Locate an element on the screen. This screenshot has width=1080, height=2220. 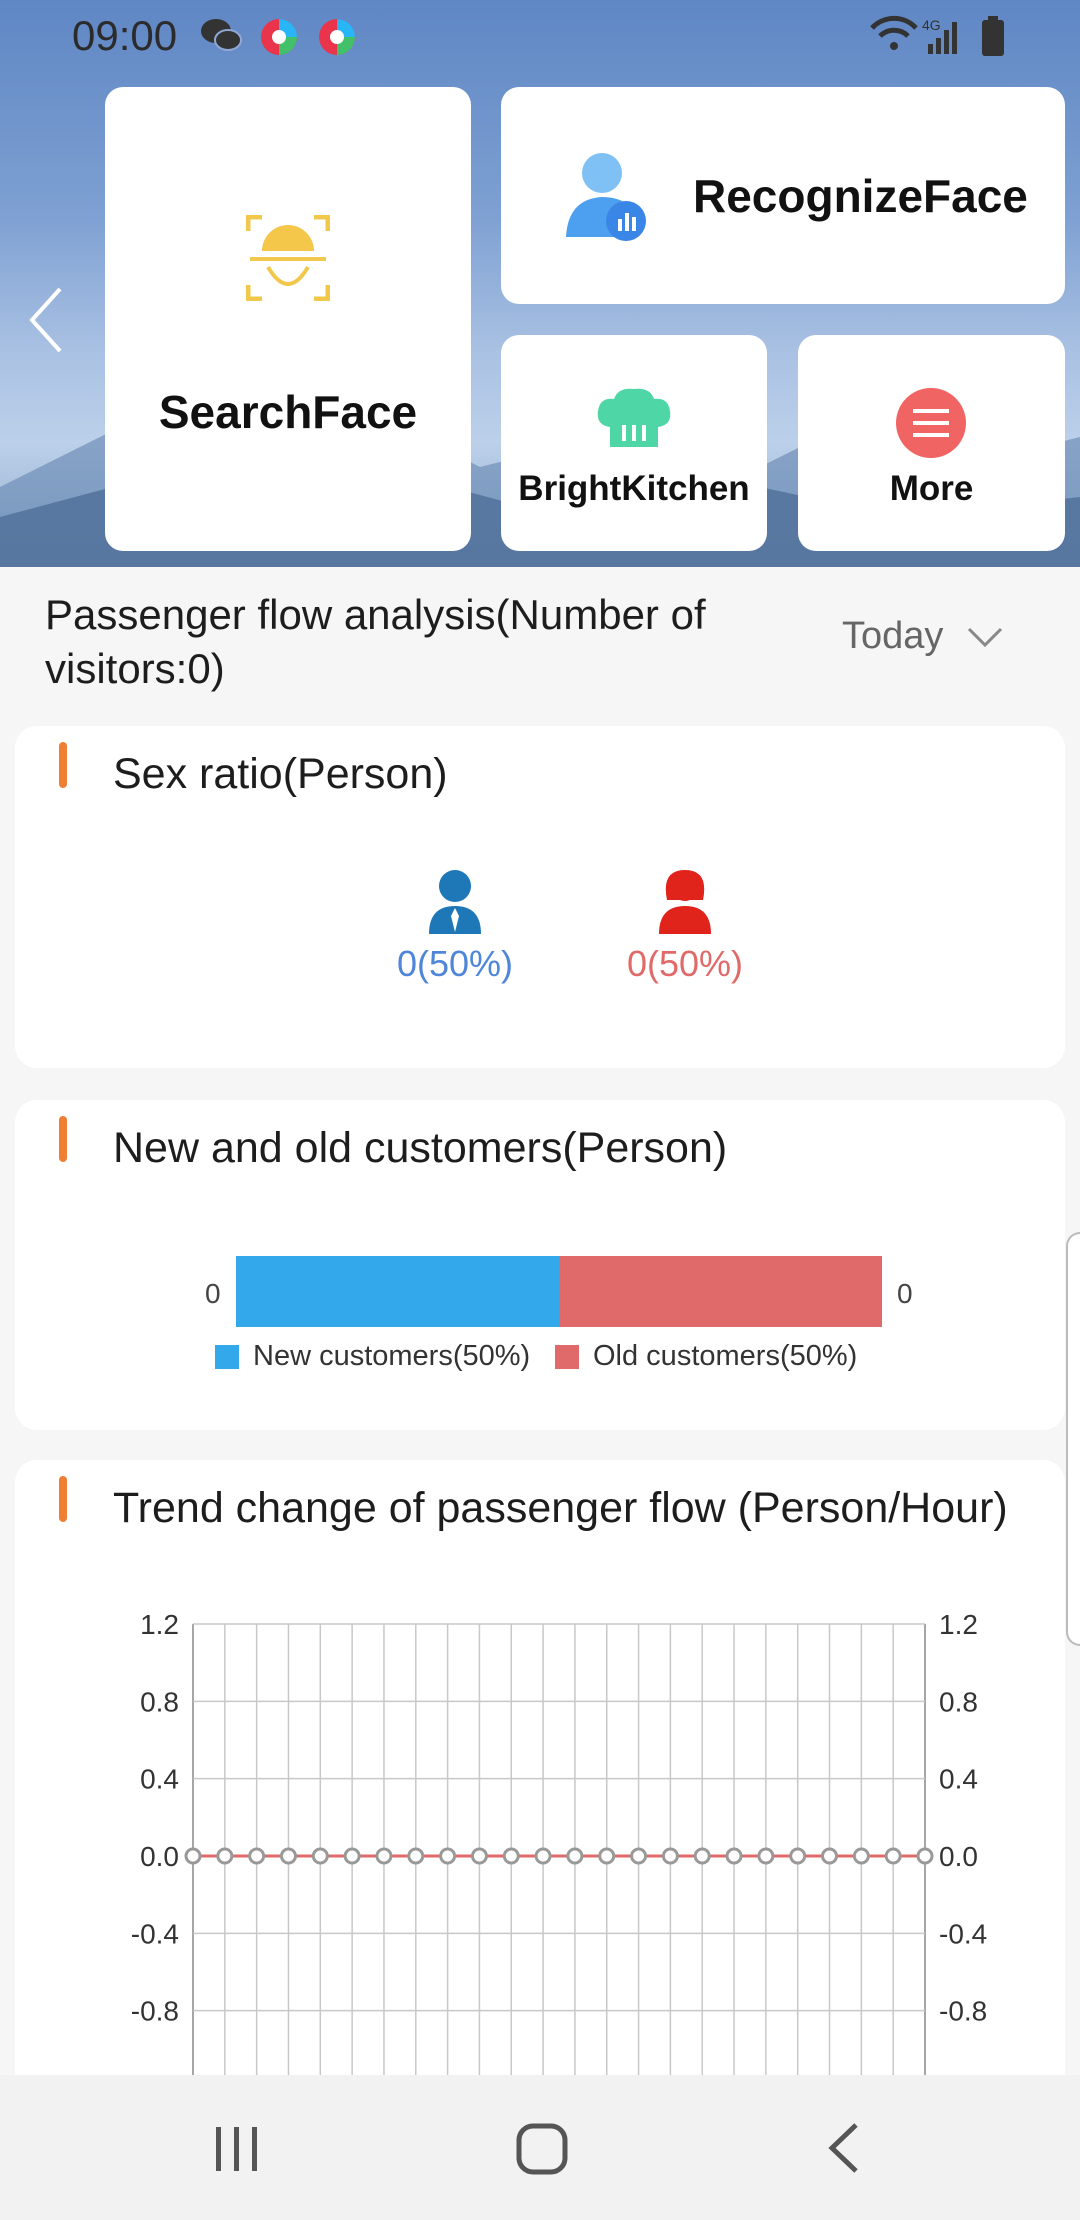
wechat-icon is located at coordinates (221, 35).